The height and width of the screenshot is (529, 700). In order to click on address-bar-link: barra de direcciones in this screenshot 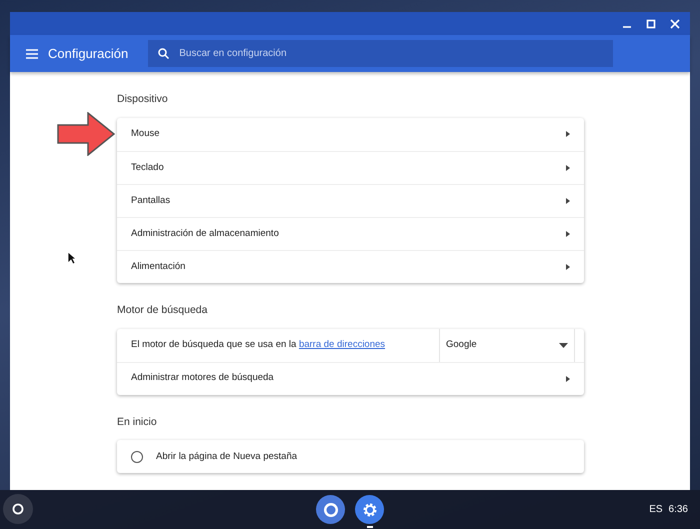, I will do `click(342, 344)`.